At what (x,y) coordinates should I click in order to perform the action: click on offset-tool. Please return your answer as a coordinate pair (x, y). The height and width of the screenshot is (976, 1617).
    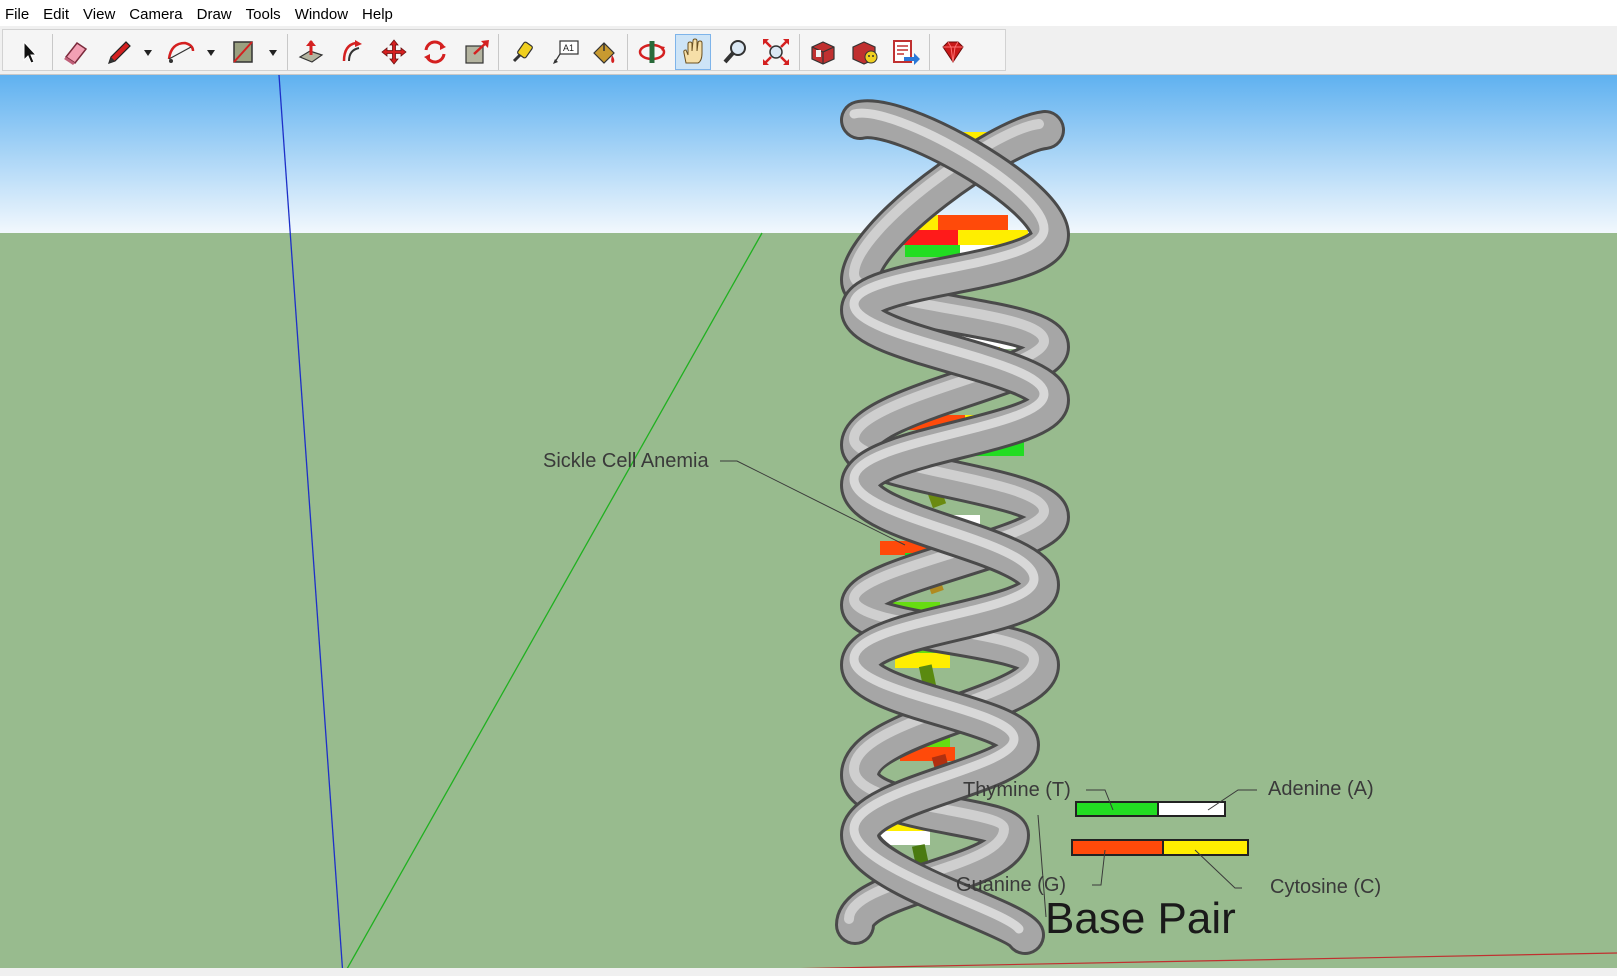
    Looking at the image, I should click on (353, 52).